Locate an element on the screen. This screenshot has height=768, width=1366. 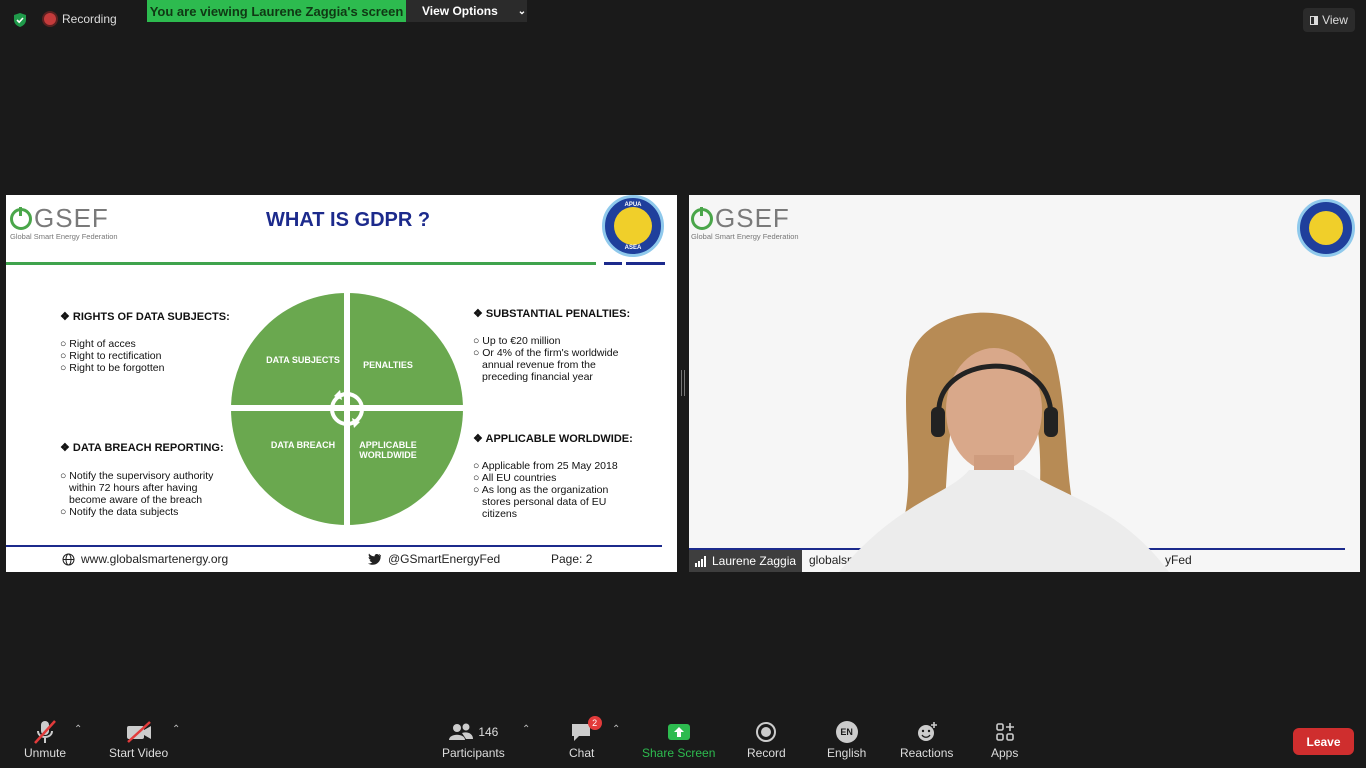
recording-dot-icon is located at coordinates (50, 19).